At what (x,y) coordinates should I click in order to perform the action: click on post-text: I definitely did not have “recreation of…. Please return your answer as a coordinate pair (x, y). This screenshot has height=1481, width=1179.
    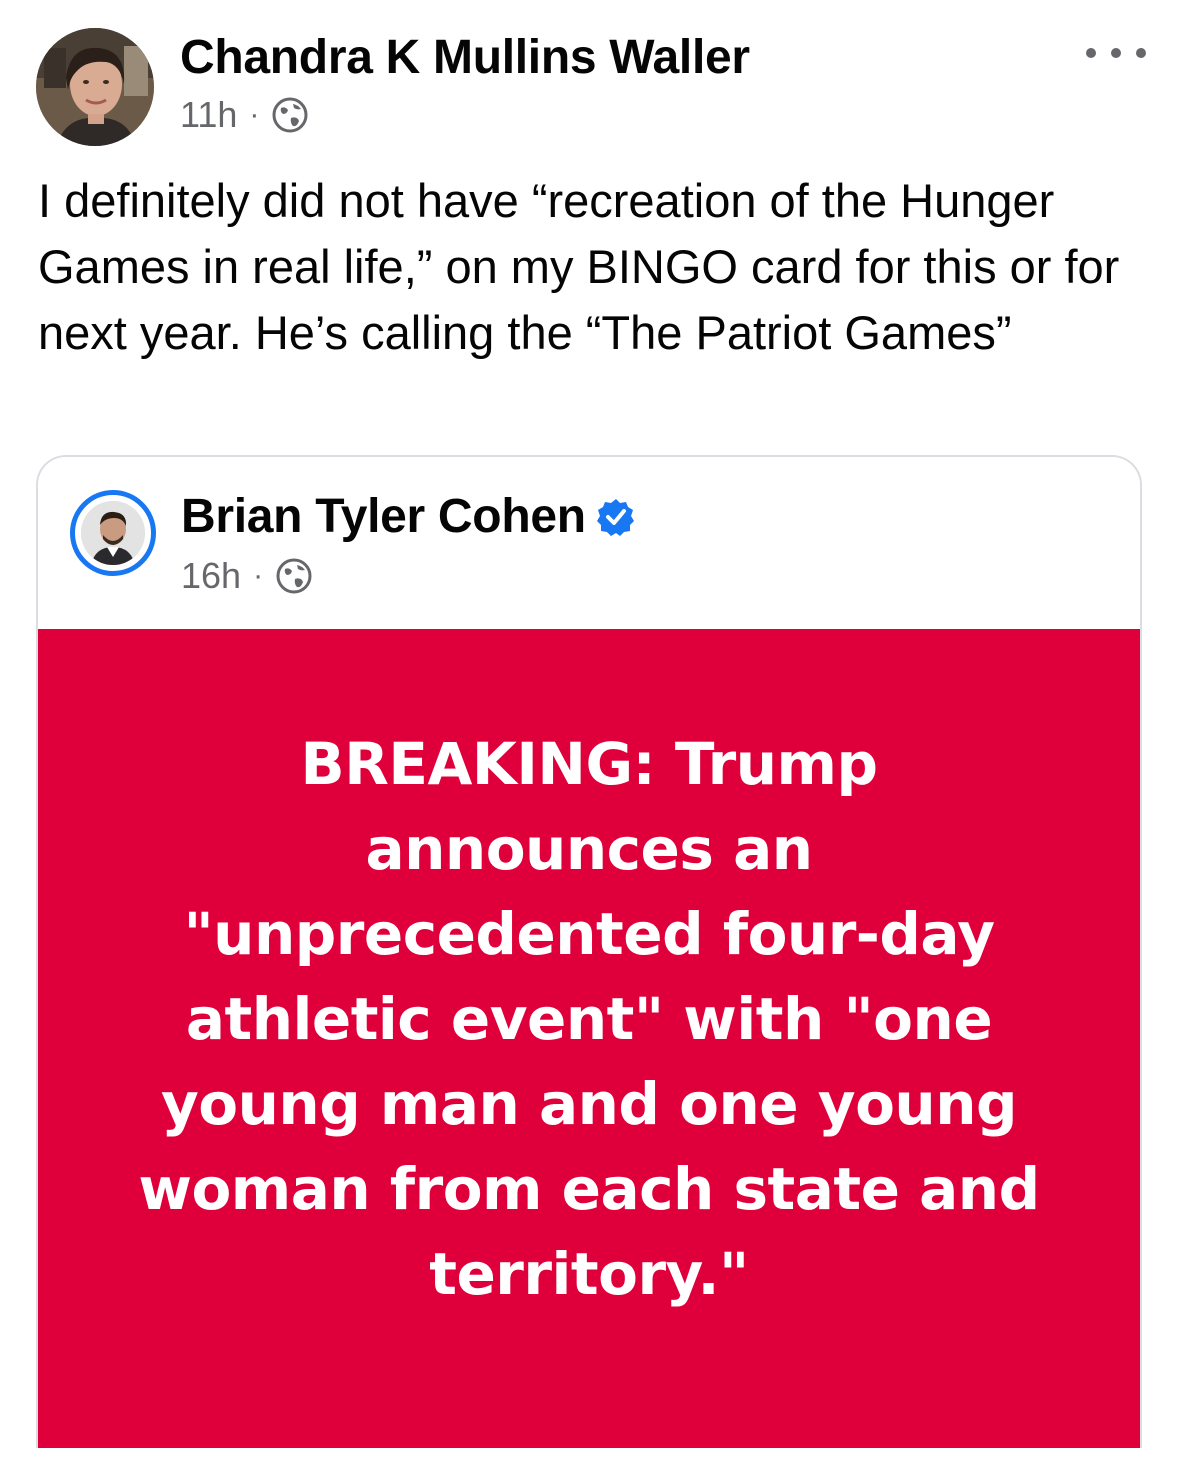
    Looking at the image, I should click on (579, 266).